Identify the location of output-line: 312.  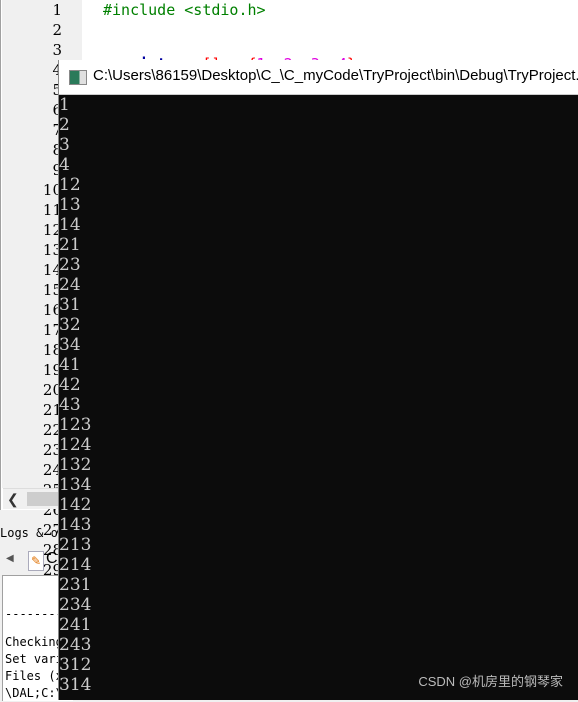
(75, 665).